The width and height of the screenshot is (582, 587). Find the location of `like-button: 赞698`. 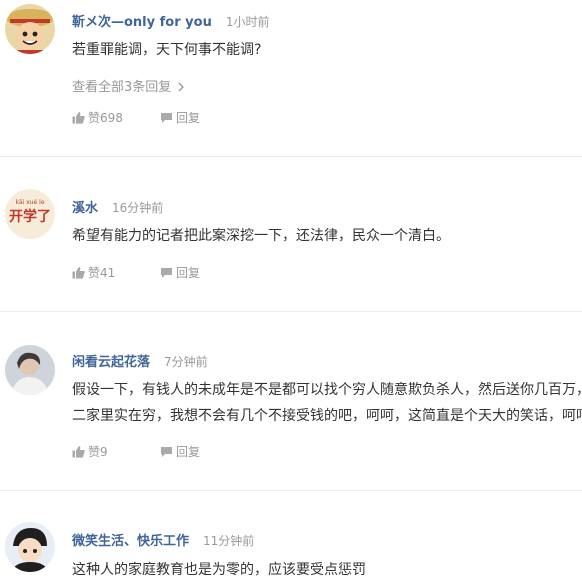

like-button: 赞698 is located at coordinates (97, 117).